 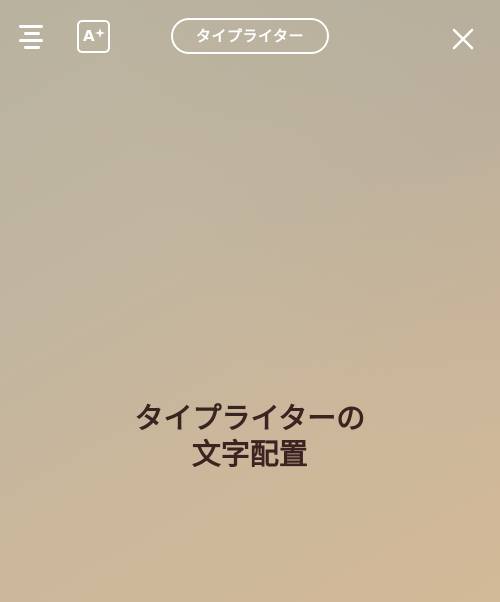 I want to click on editor-toolbar: A タイプライター, so click(x=250, y=36).